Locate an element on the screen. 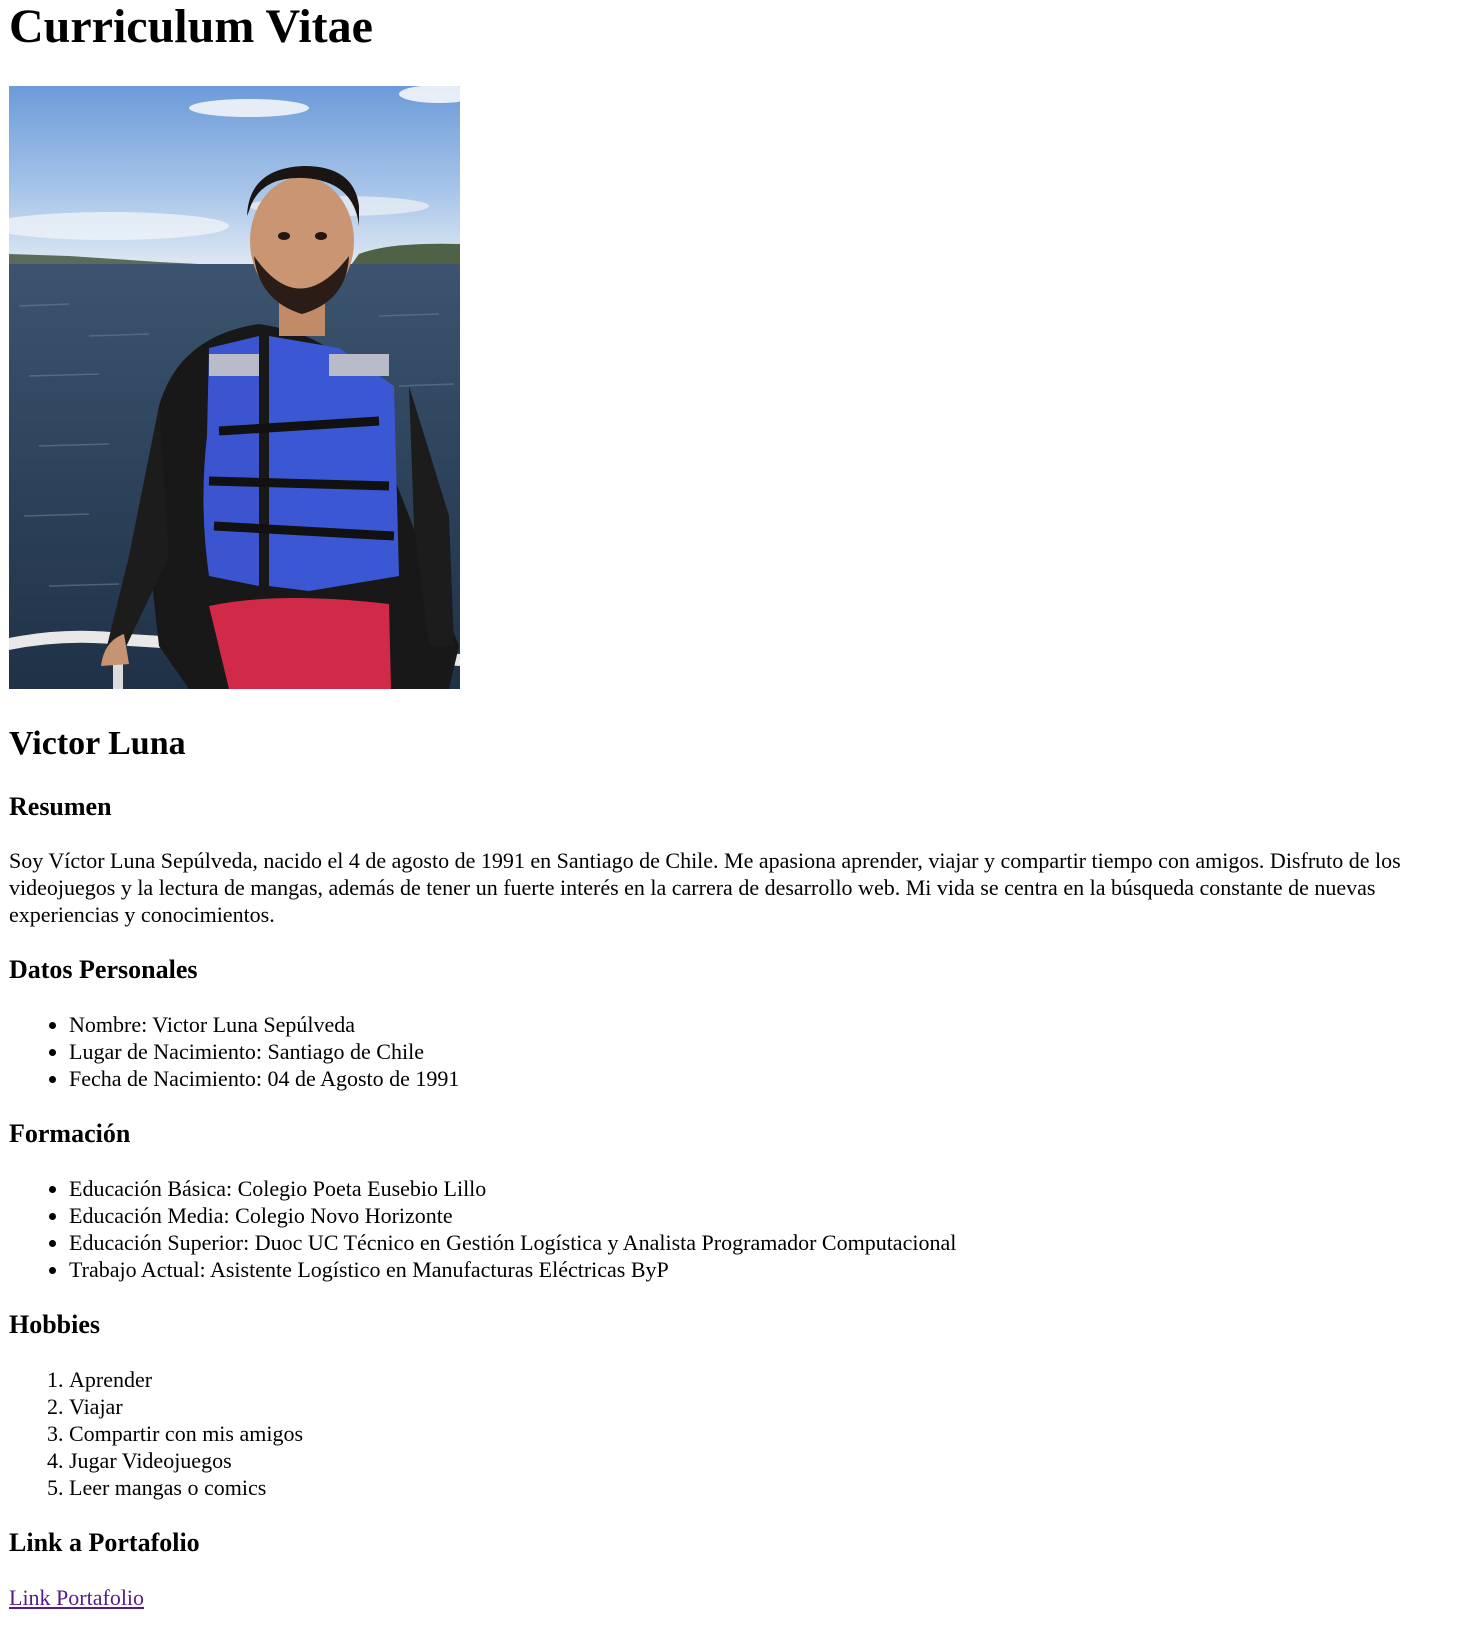 This screenshot has height=1639, width=1484. hobbies-heading: Hobbies is located at coordinates (55, 1324).